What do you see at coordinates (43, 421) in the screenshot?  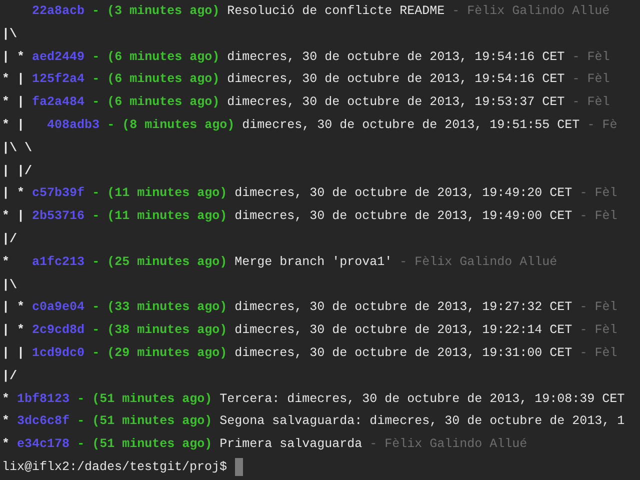 I see `commit-hash: 3dc6c8f` at bounding box center [43, 421].